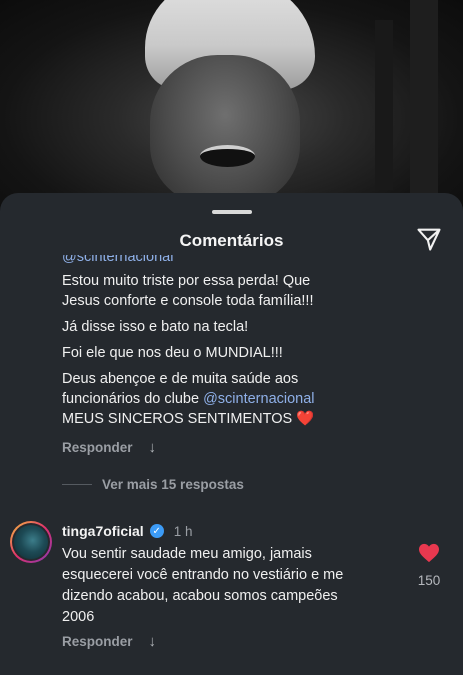 The width and height of the screenshot is (463, 675). Describe the element at coordinates (78, 617) in the screenshot. I see `comment-line: 2006` at that location.